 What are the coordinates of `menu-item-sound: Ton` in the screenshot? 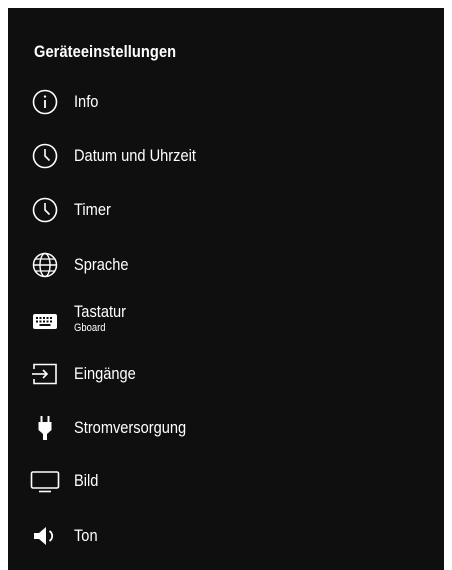 It's located at (226, 536).